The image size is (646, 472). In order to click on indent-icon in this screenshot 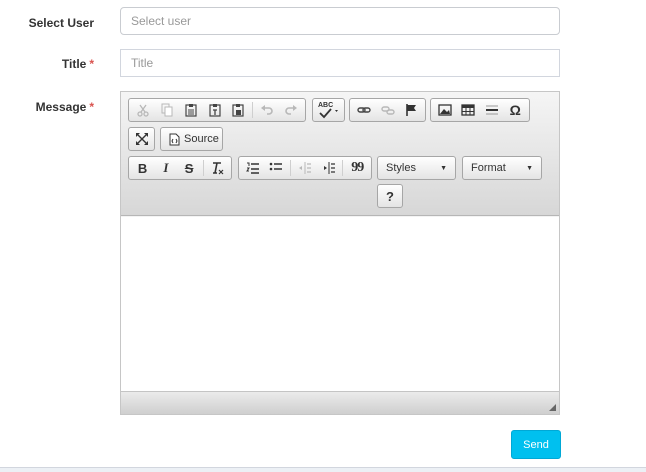, I will do `click(329, 168)`.